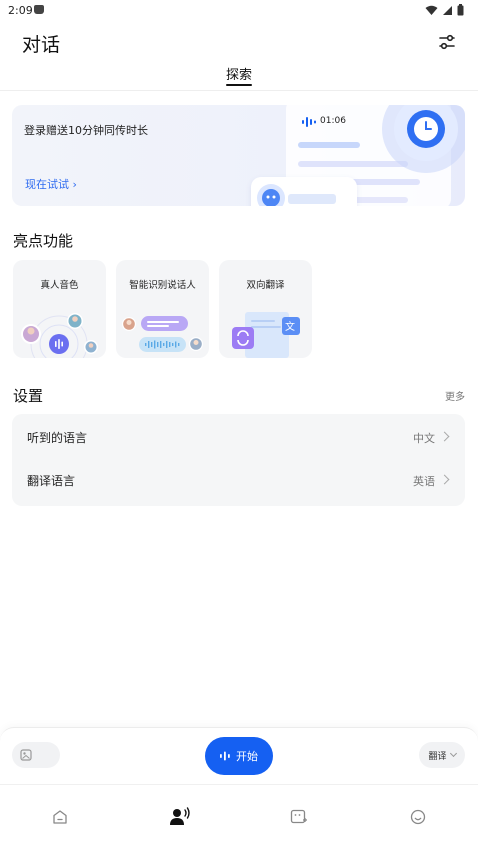 This screenshot has width=478, height=851. What do you see at coordinates (239, 12) in the screenshot?
I see `status-bar: 2:09` at bounding box center [239, 12].